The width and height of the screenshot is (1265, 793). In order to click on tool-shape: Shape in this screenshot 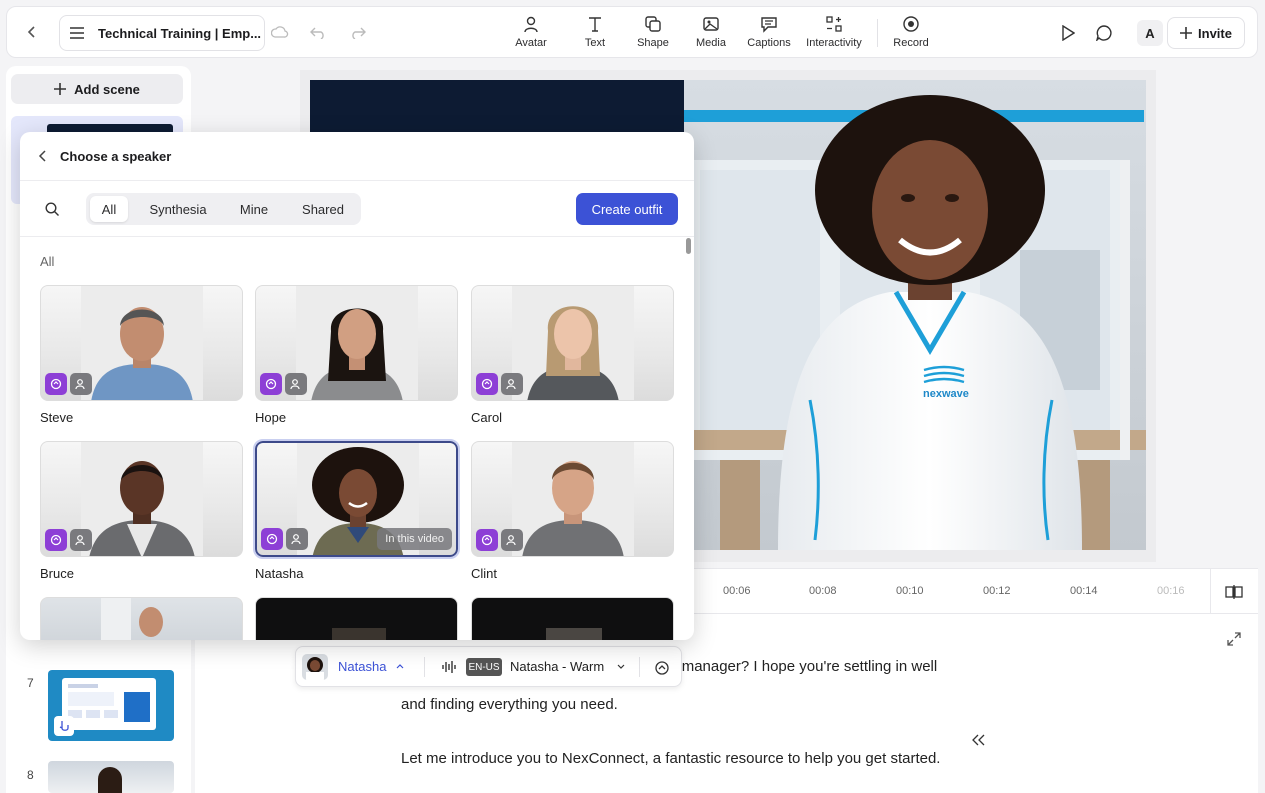, I will do `click(653, 34)`.